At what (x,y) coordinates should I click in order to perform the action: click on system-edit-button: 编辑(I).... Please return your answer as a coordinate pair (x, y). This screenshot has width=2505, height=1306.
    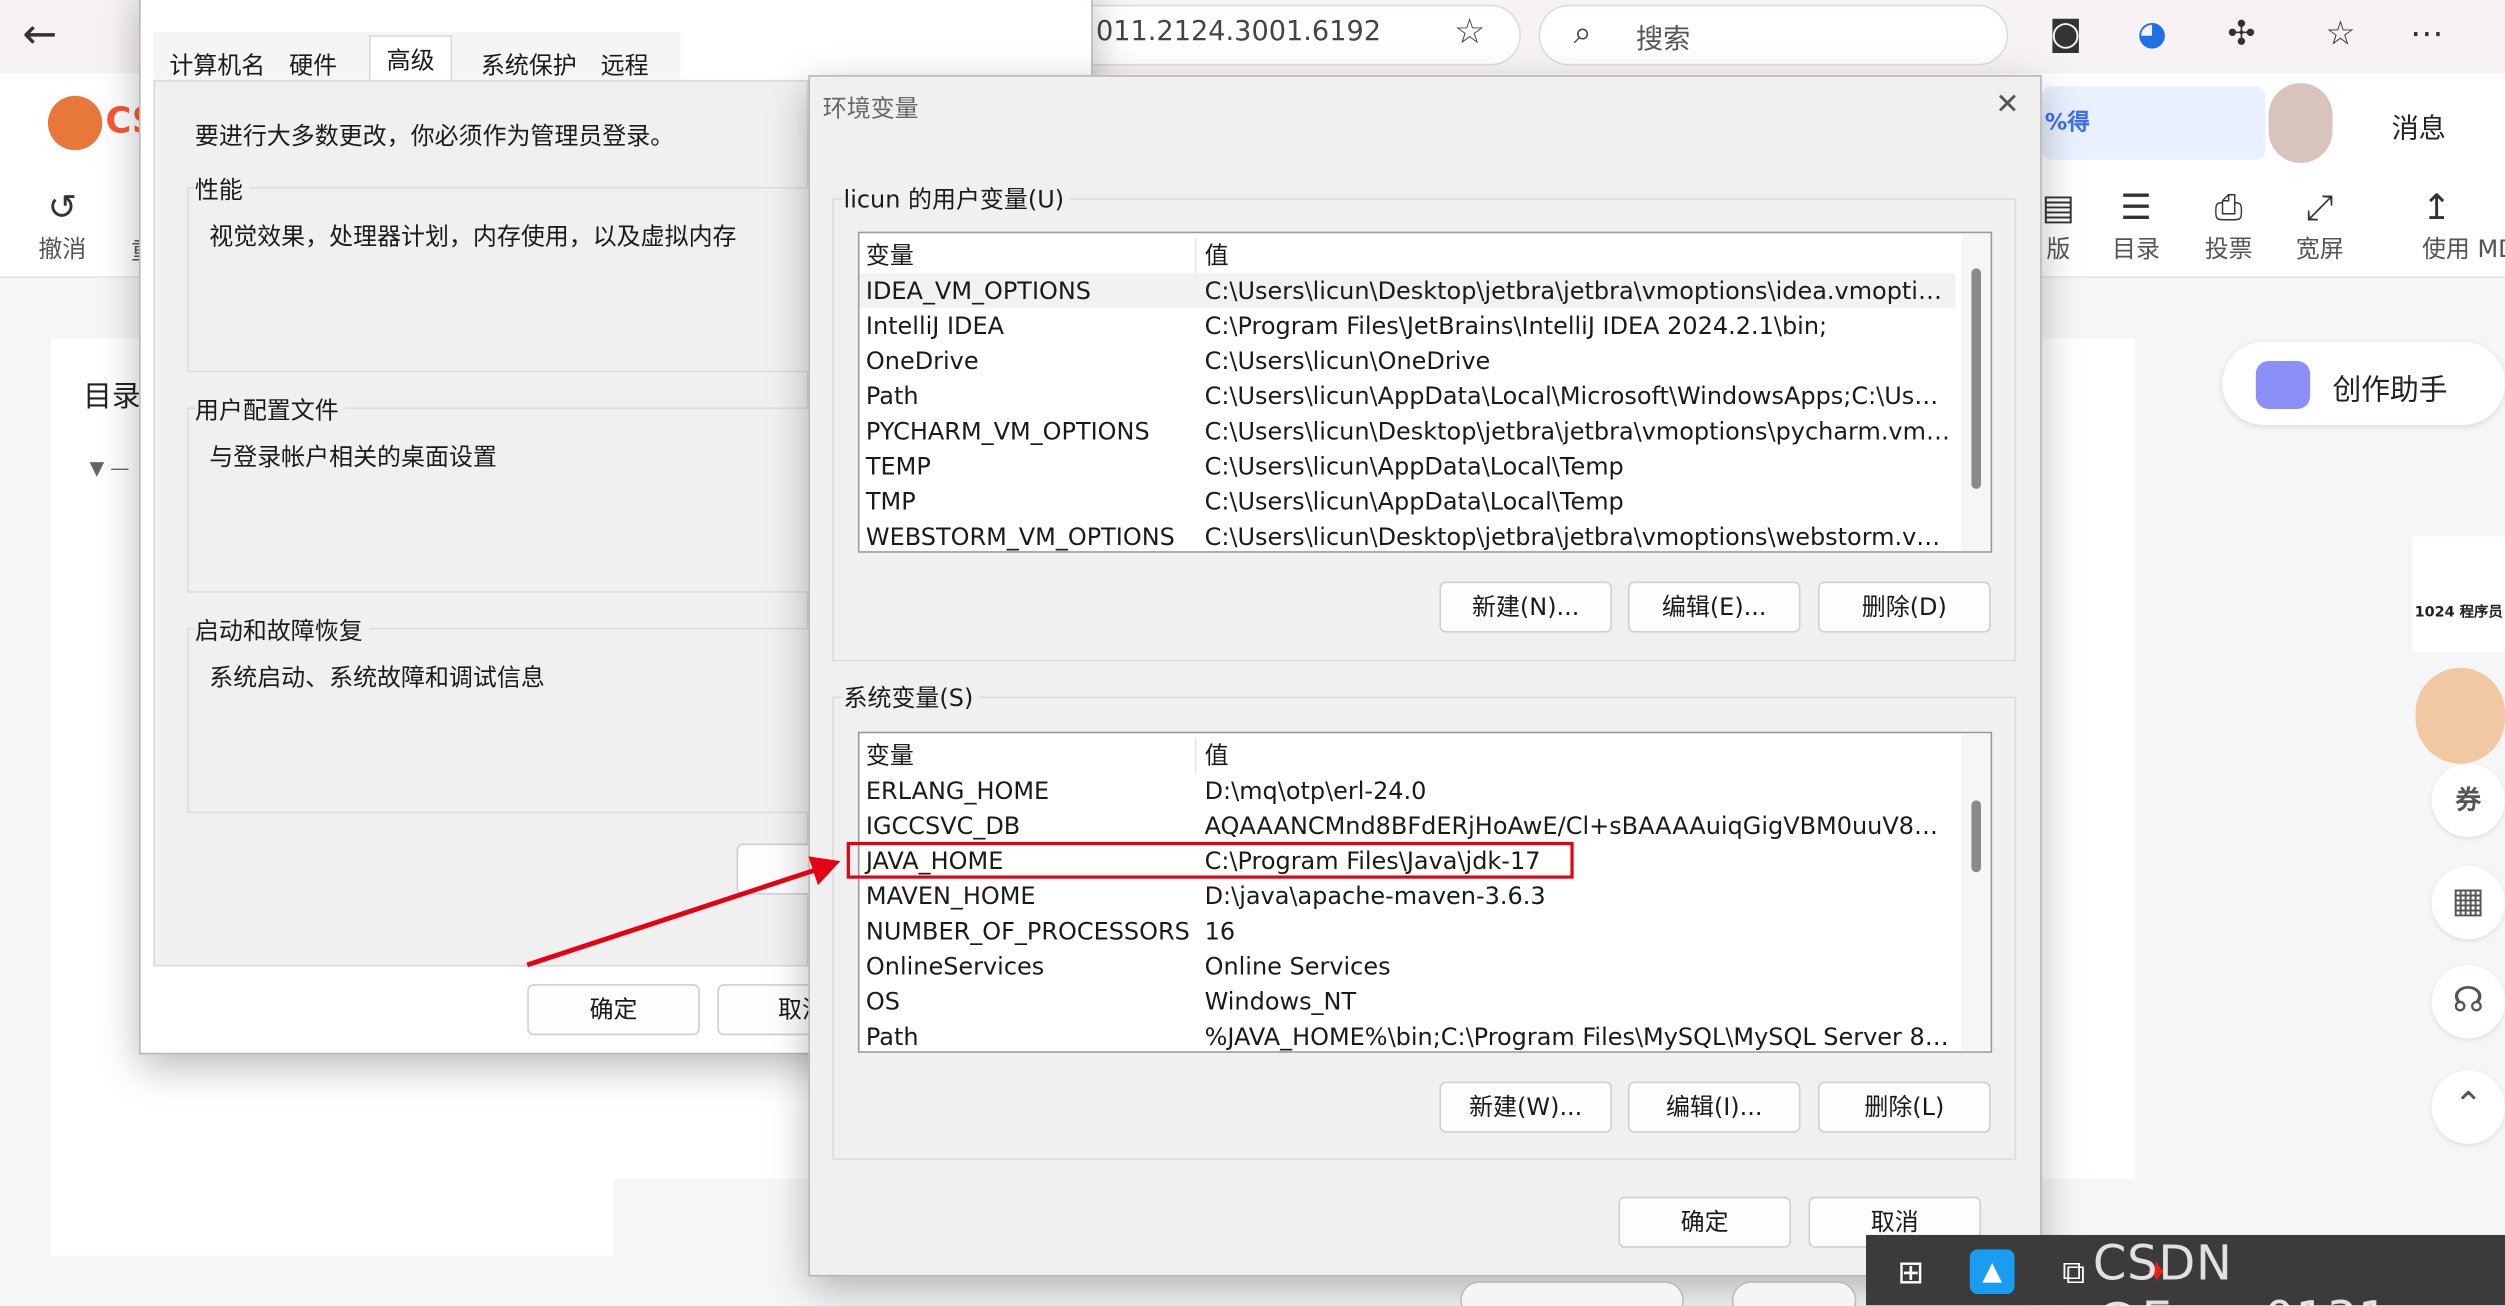
    Looking at the image, I should click on (1714, 1107).